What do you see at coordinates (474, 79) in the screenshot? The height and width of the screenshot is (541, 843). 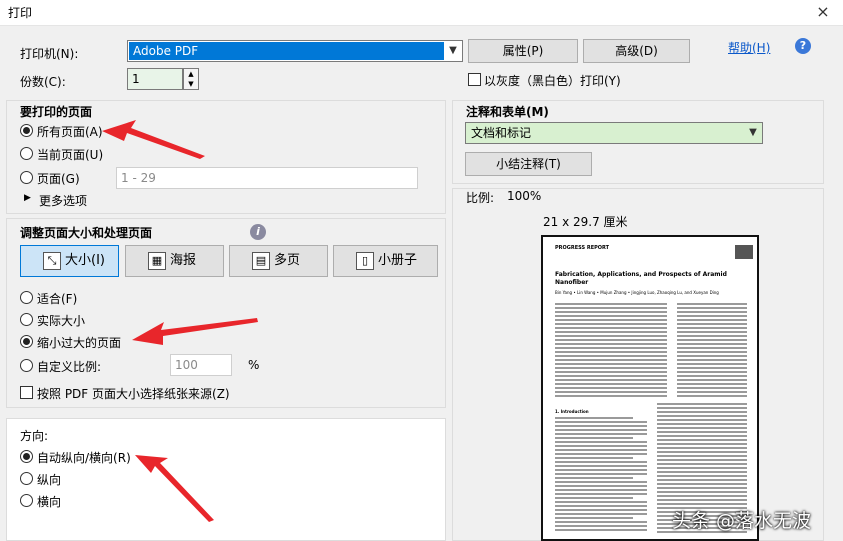 I see `grayscale-checkbox` at bounding box center [474, 79].